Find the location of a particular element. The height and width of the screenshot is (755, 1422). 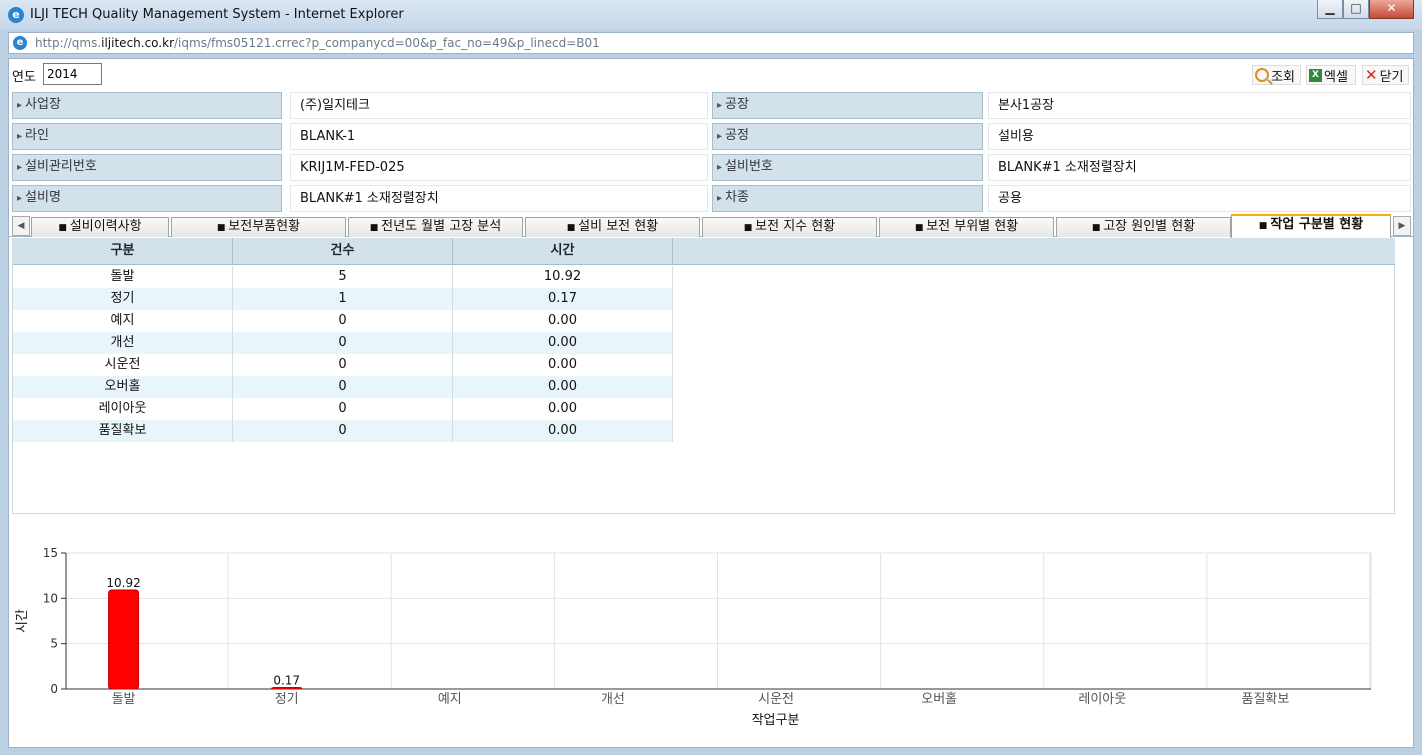

info-label: 설비명 is located at coordinates (147, 198).